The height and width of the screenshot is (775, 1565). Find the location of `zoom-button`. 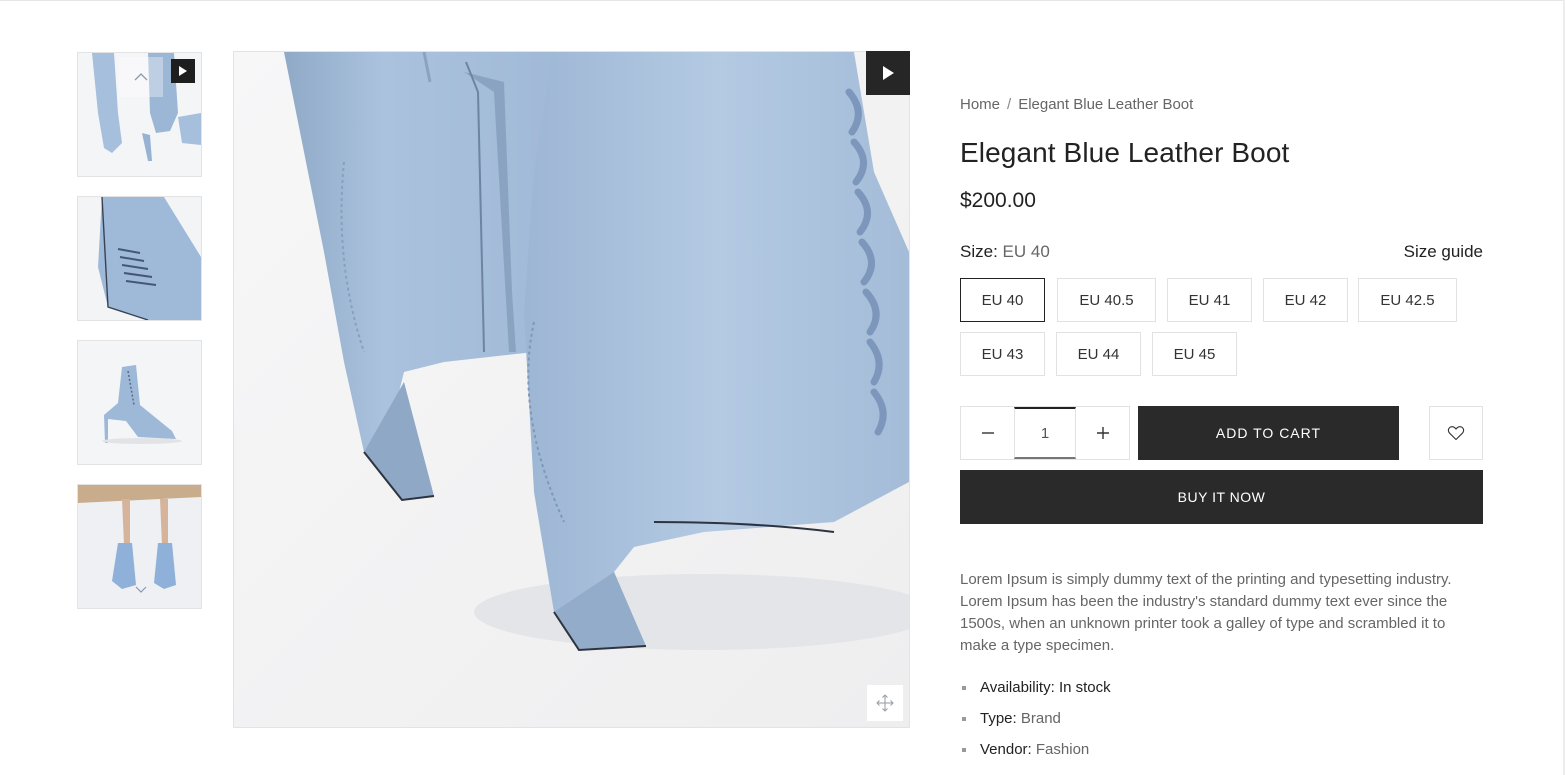

zoom-button is located at coordinates (885, 703).